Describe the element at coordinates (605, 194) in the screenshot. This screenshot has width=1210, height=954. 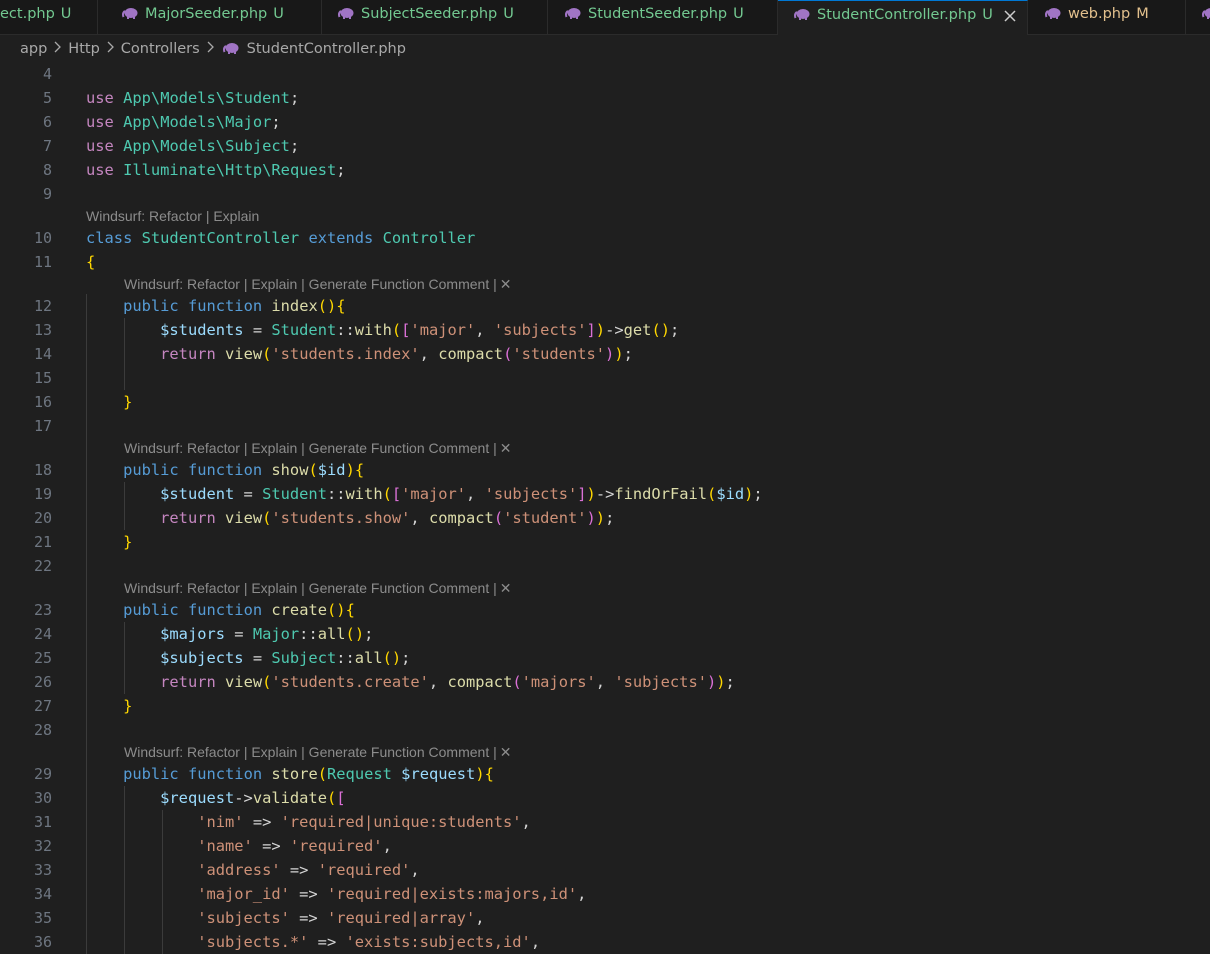
I see `code-line: 9` at that location.